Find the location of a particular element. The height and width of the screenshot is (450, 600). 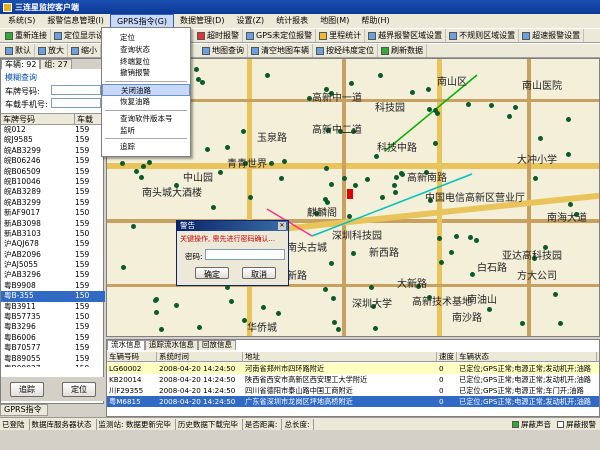

col-plate: 车牌号码 is located at coordinates (38, 119).